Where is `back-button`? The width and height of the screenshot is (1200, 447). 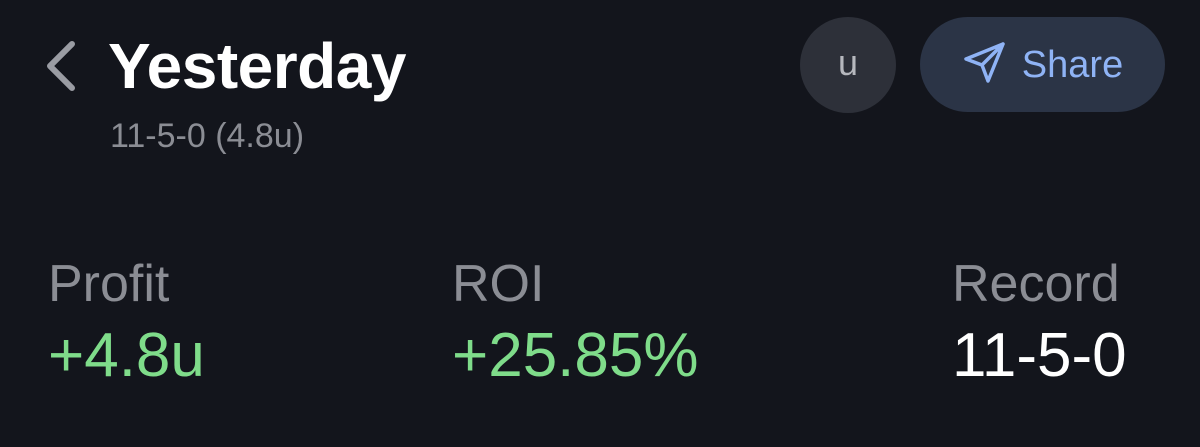
back-button is located at coordinates (61, 66).